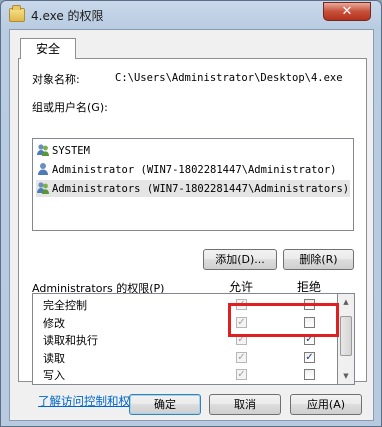  Describe the element at coordinates (346, 376) in the screenshot. I see `scroll-down-arrow-icon: ▼` at that location.